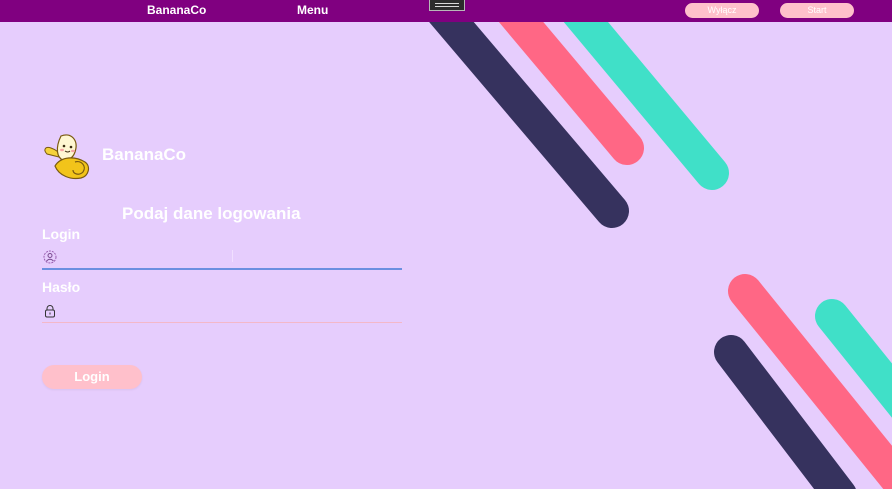  What do you see at coordinates (61, 234) in the screenshot?
I see `login-label: Login` at bounding box center [61, 234].